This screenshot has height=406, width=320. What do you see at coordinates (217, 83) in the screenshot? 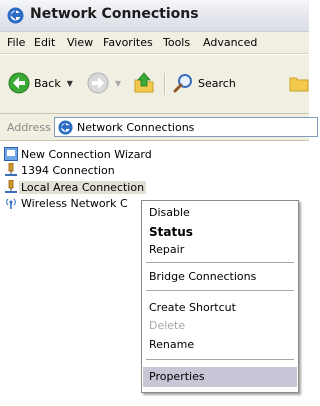
I see `search-label: Search` at bounding box center [217, 83].